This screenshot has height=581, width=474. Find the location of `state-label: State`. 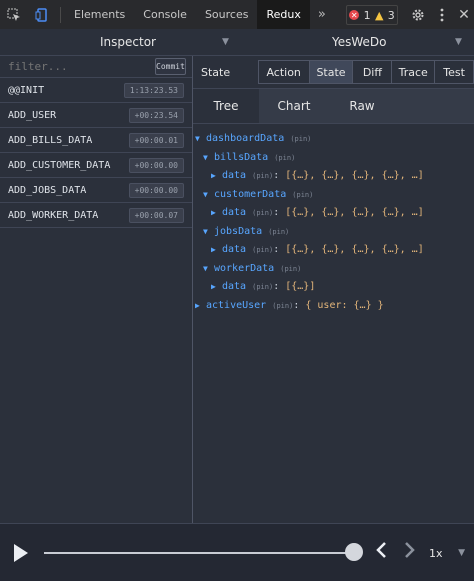

state-label: State is located at coordinates (216, 72).